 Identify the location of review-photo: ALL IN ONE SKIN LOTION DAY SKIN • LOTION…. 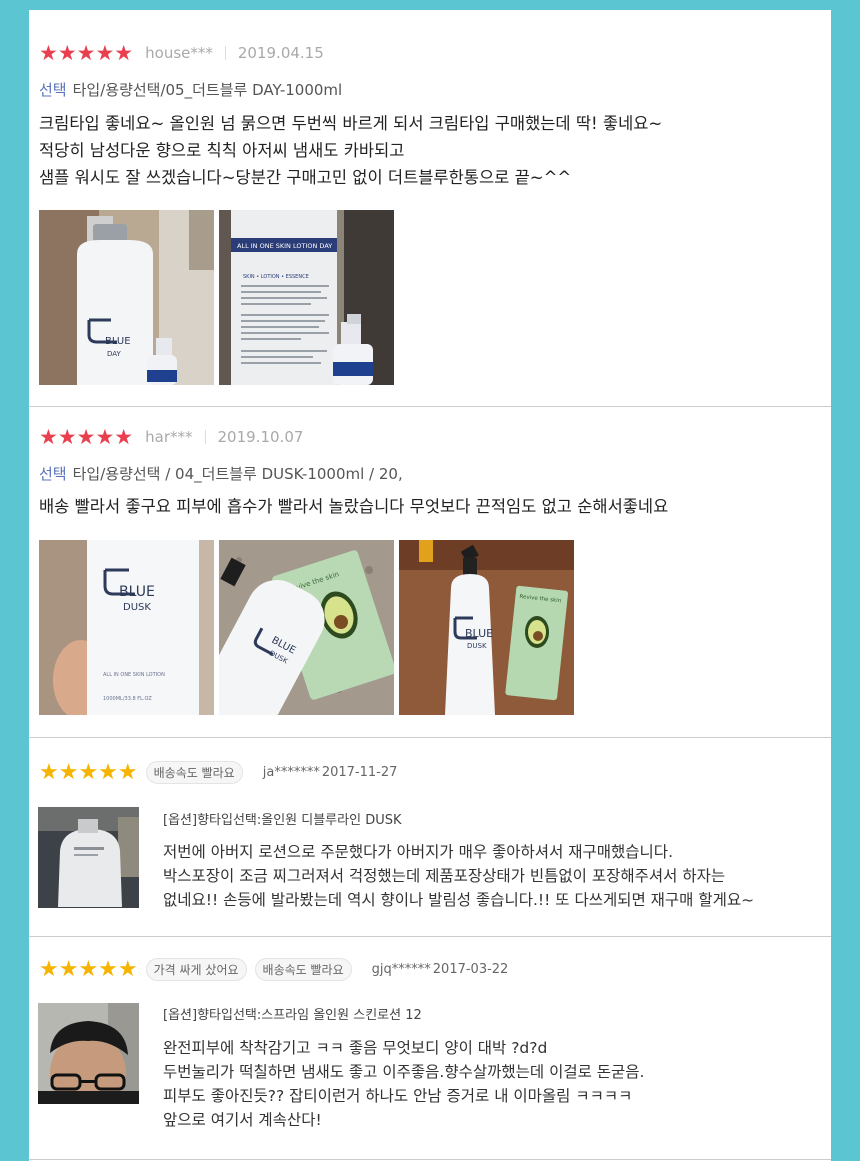
(306, 297).